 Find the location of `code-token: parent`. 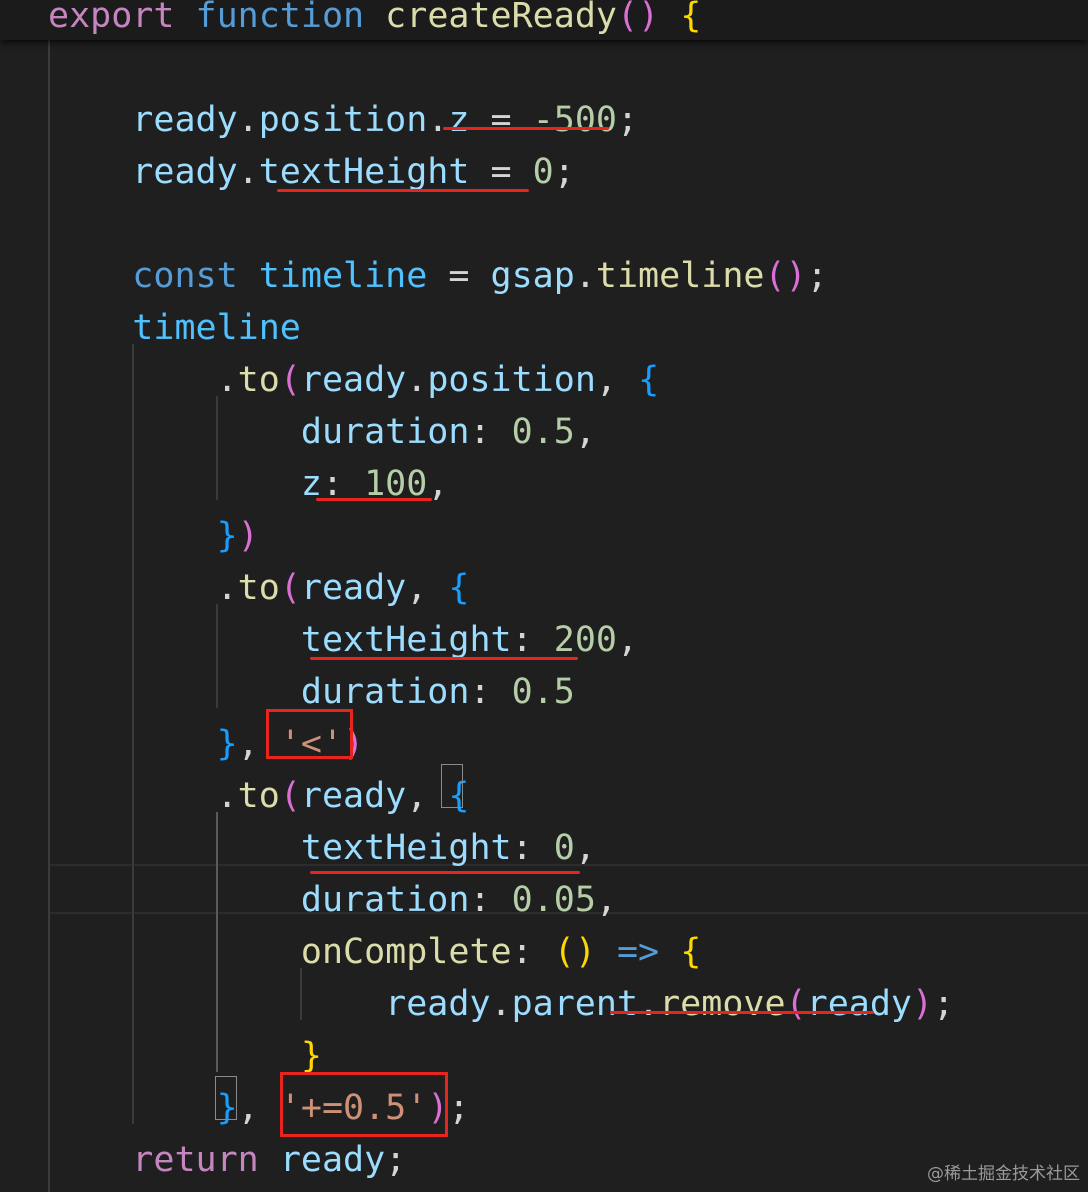

code-token: parent is located at coordinates (575, 1004).